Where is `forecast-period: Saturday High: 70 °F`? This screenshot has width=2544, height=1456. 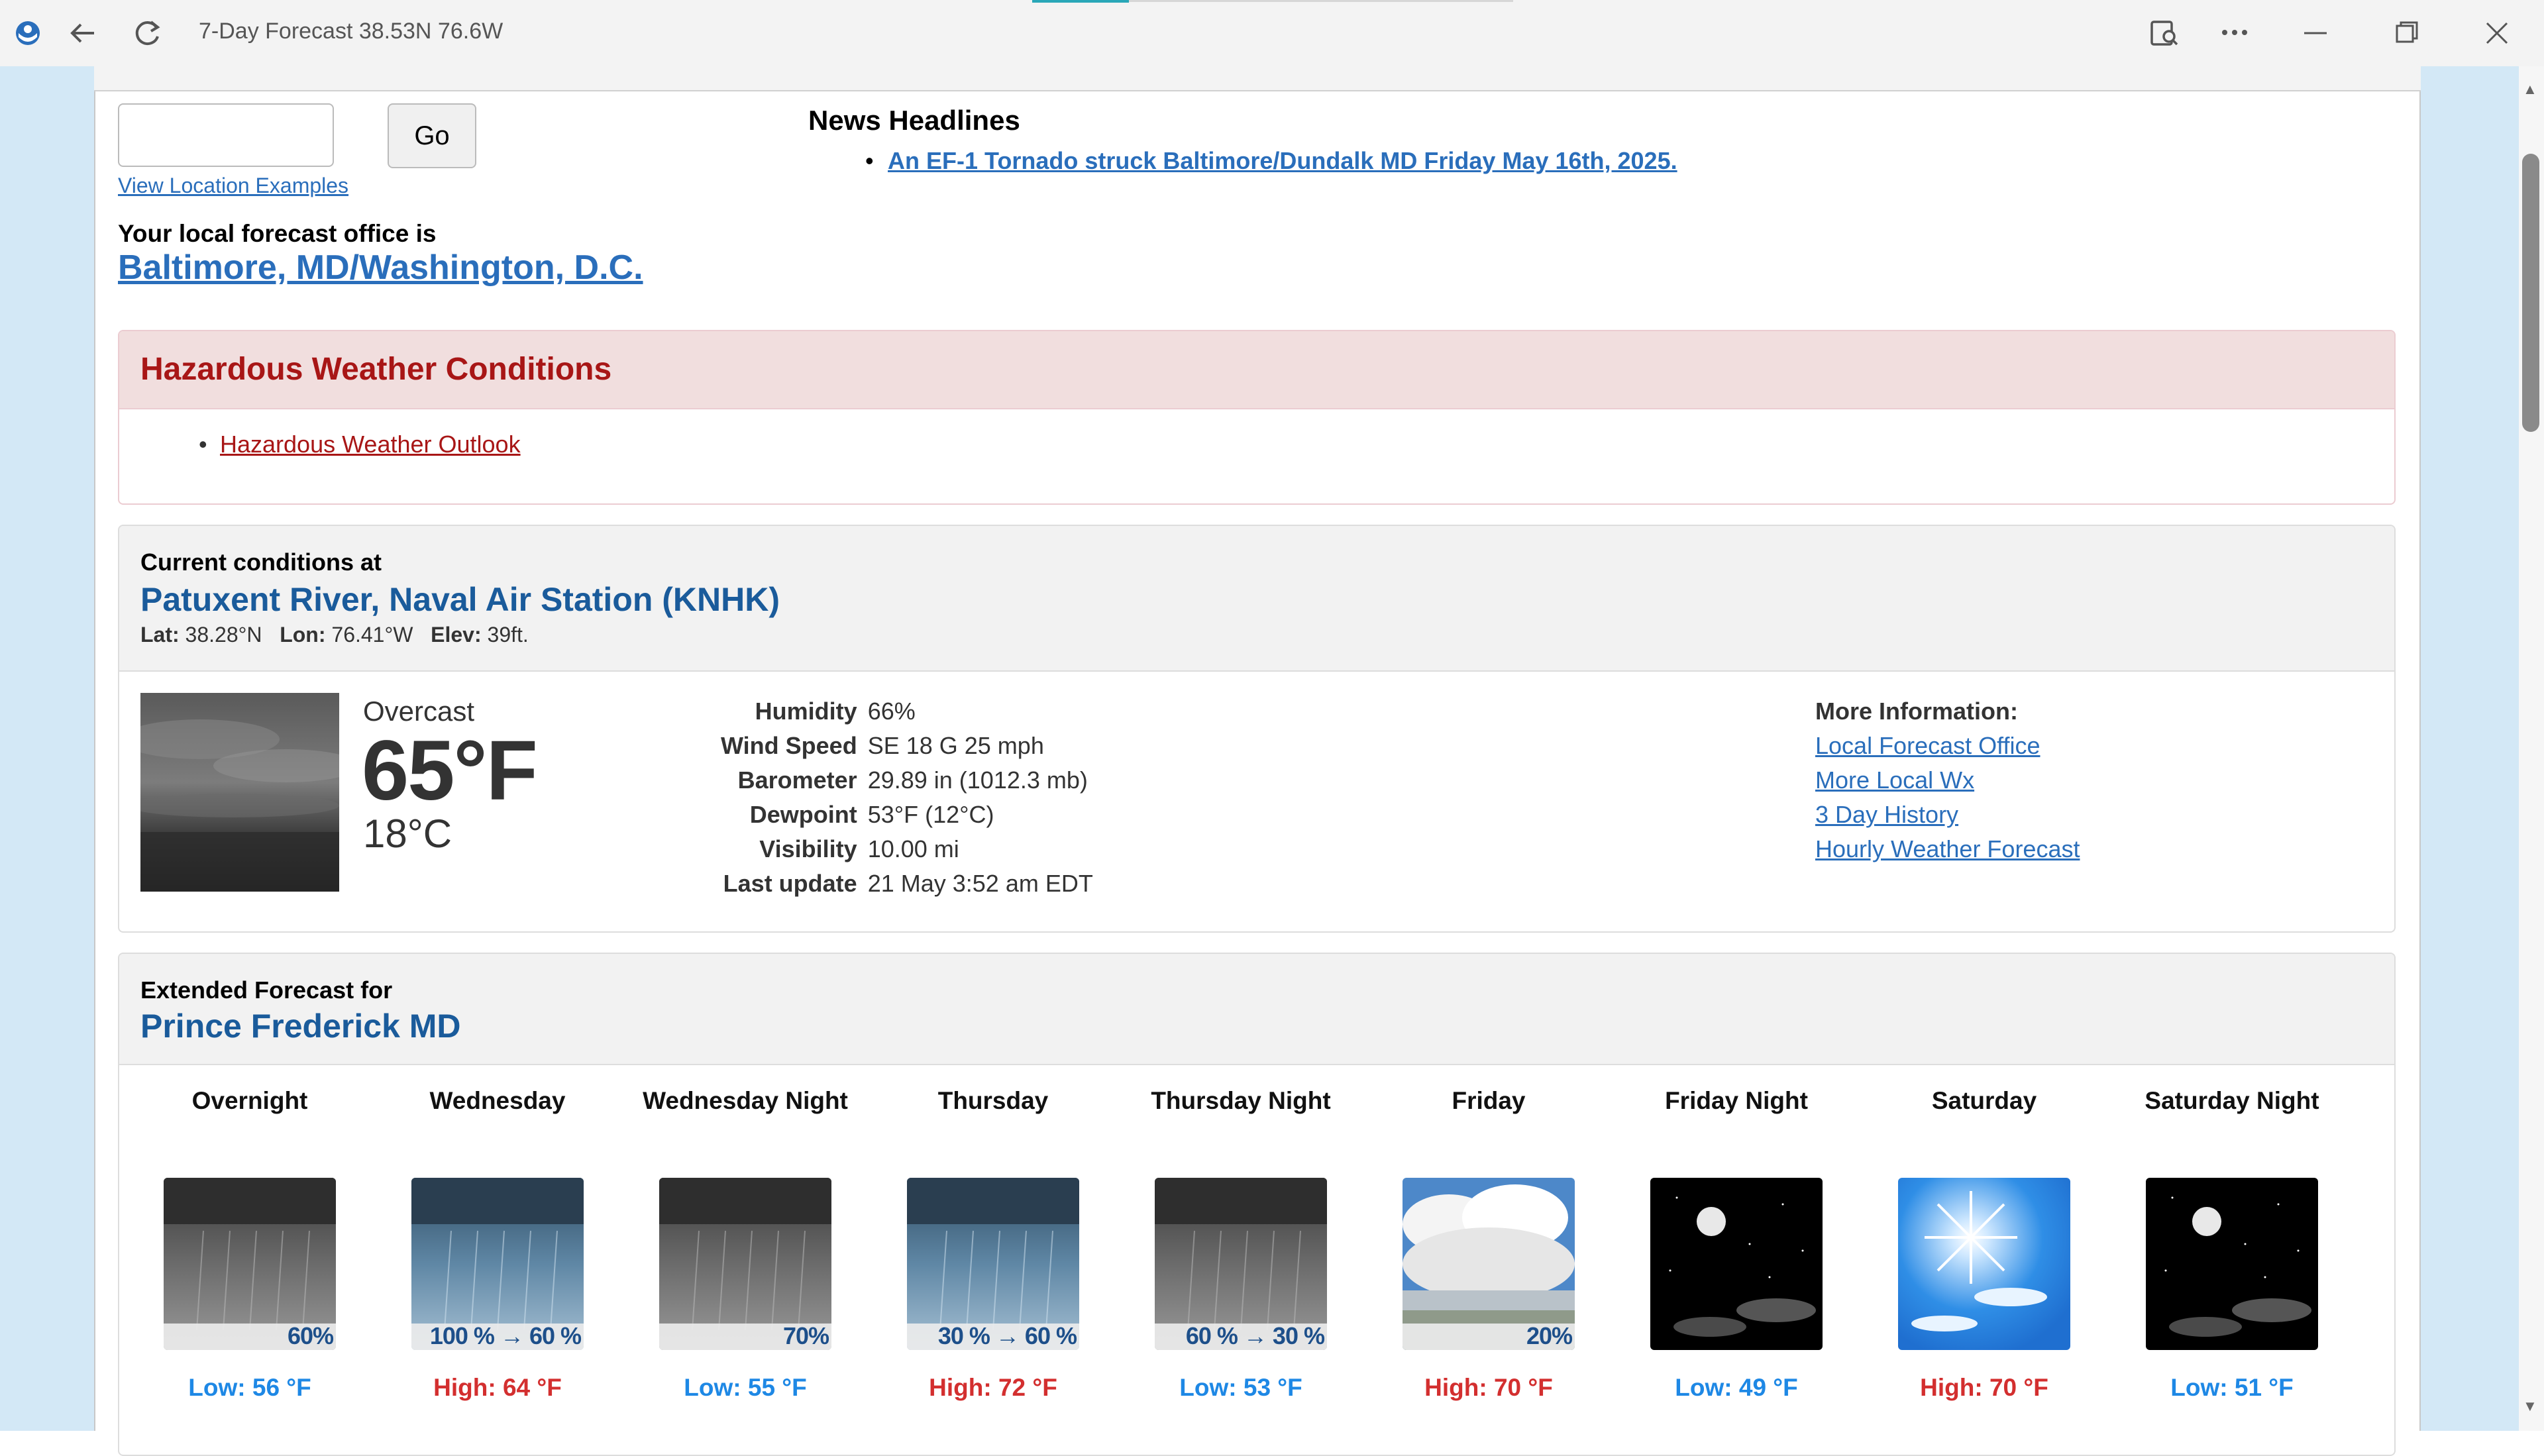
forecast-period: Saturday High: 70 °F is located at coordinates (1985, 1243).